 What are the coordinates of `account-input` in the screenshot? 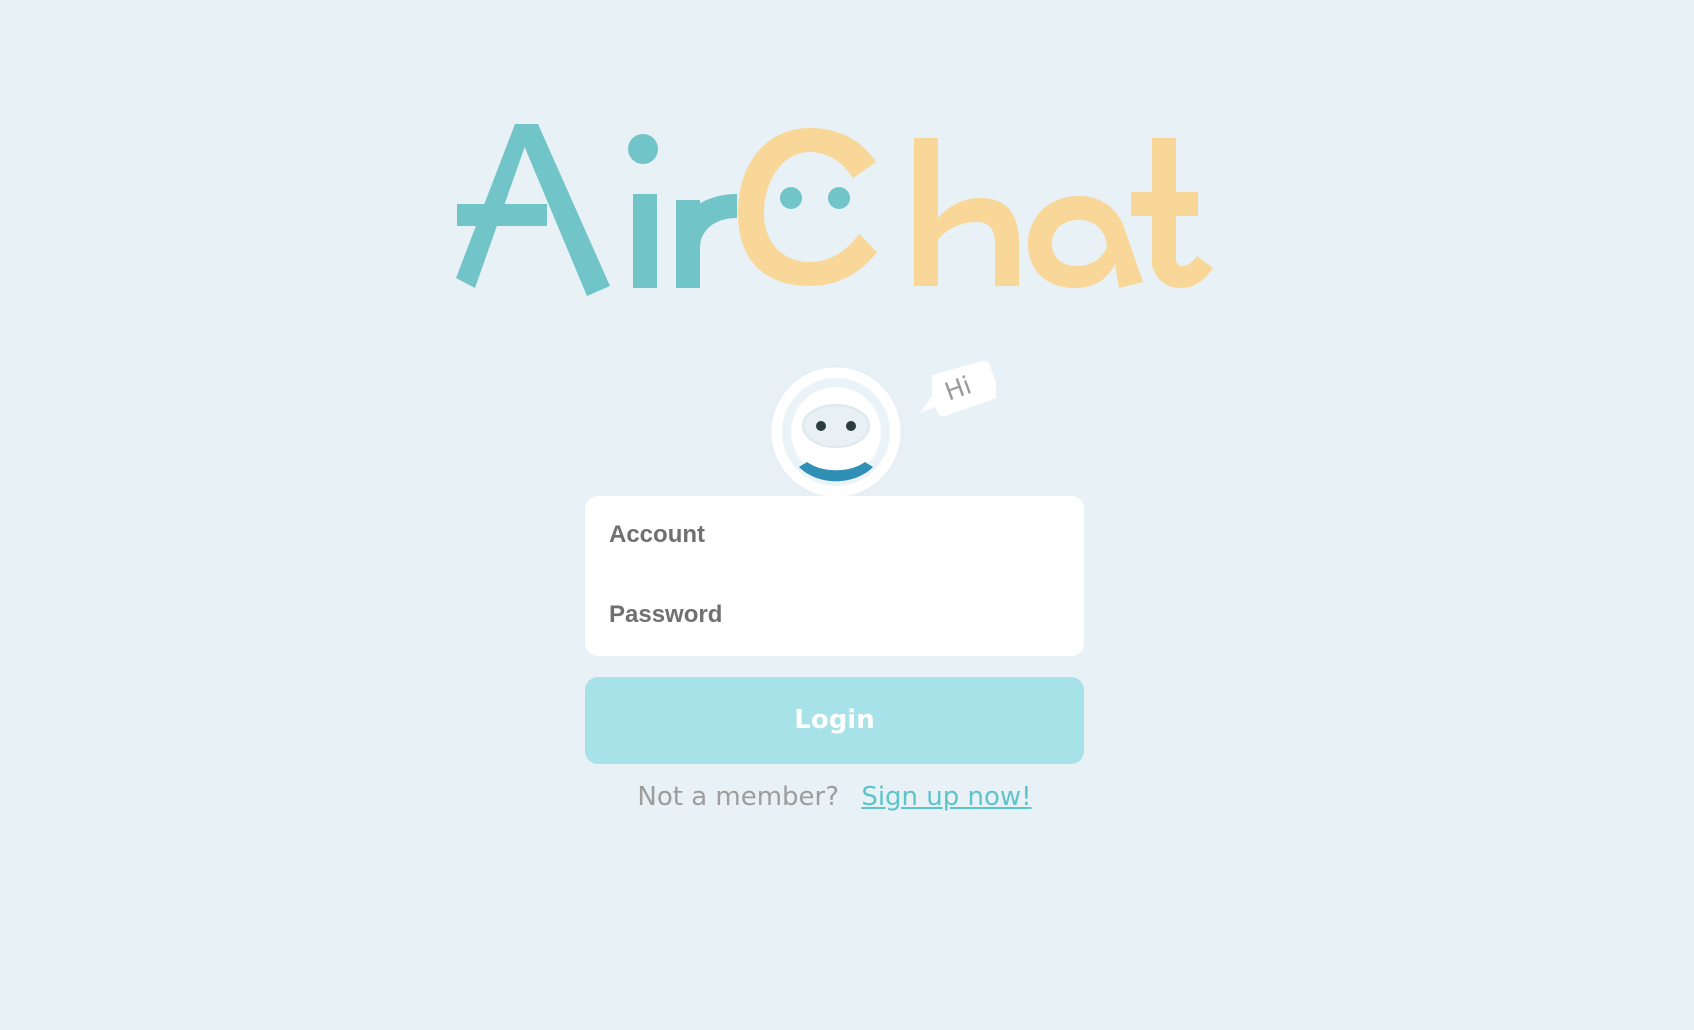 It's located at (836, 535).